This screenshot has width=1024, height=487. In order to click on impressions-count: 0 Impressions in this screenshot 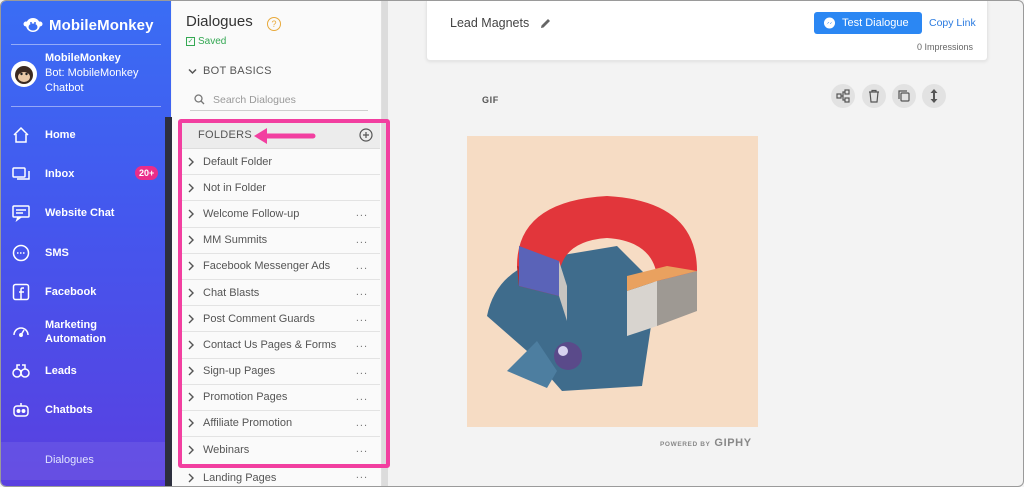, I will do `click(944, 47)`.